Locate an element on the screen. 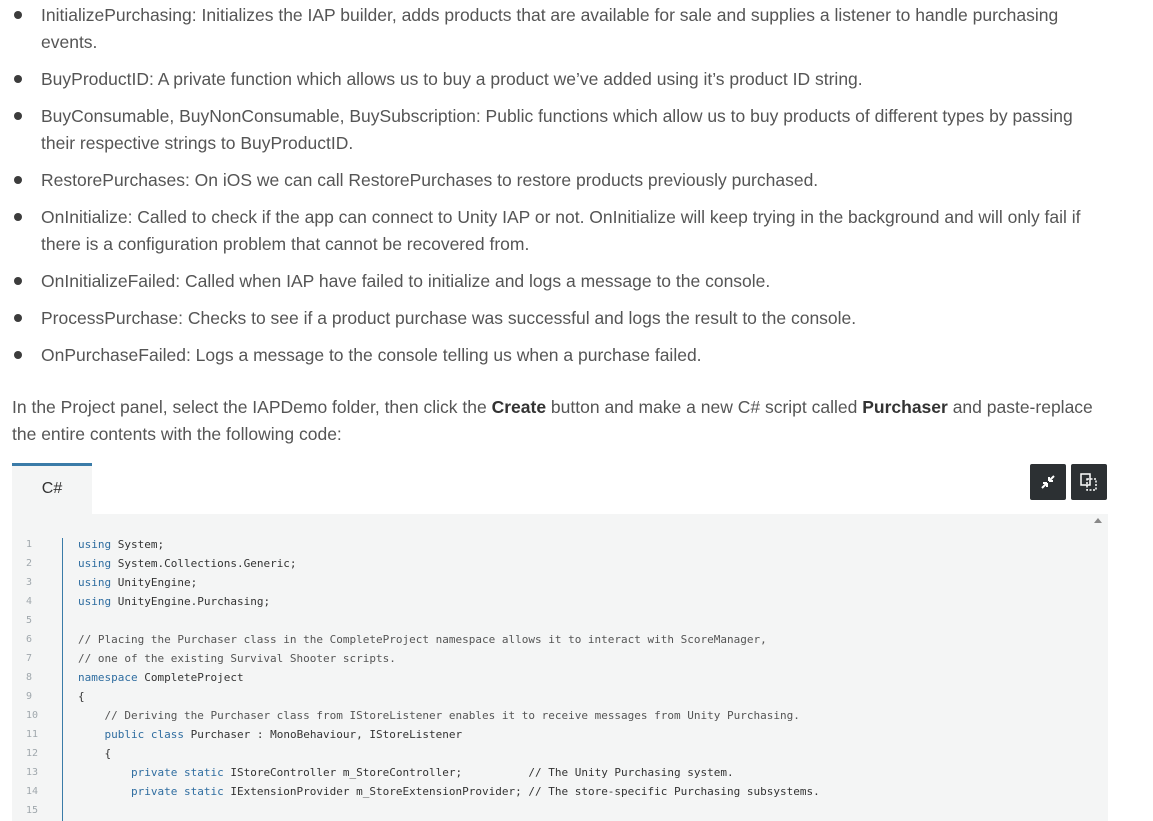 The image size is (1153, 821). copy-icon is located at coordinates (1088, 482).